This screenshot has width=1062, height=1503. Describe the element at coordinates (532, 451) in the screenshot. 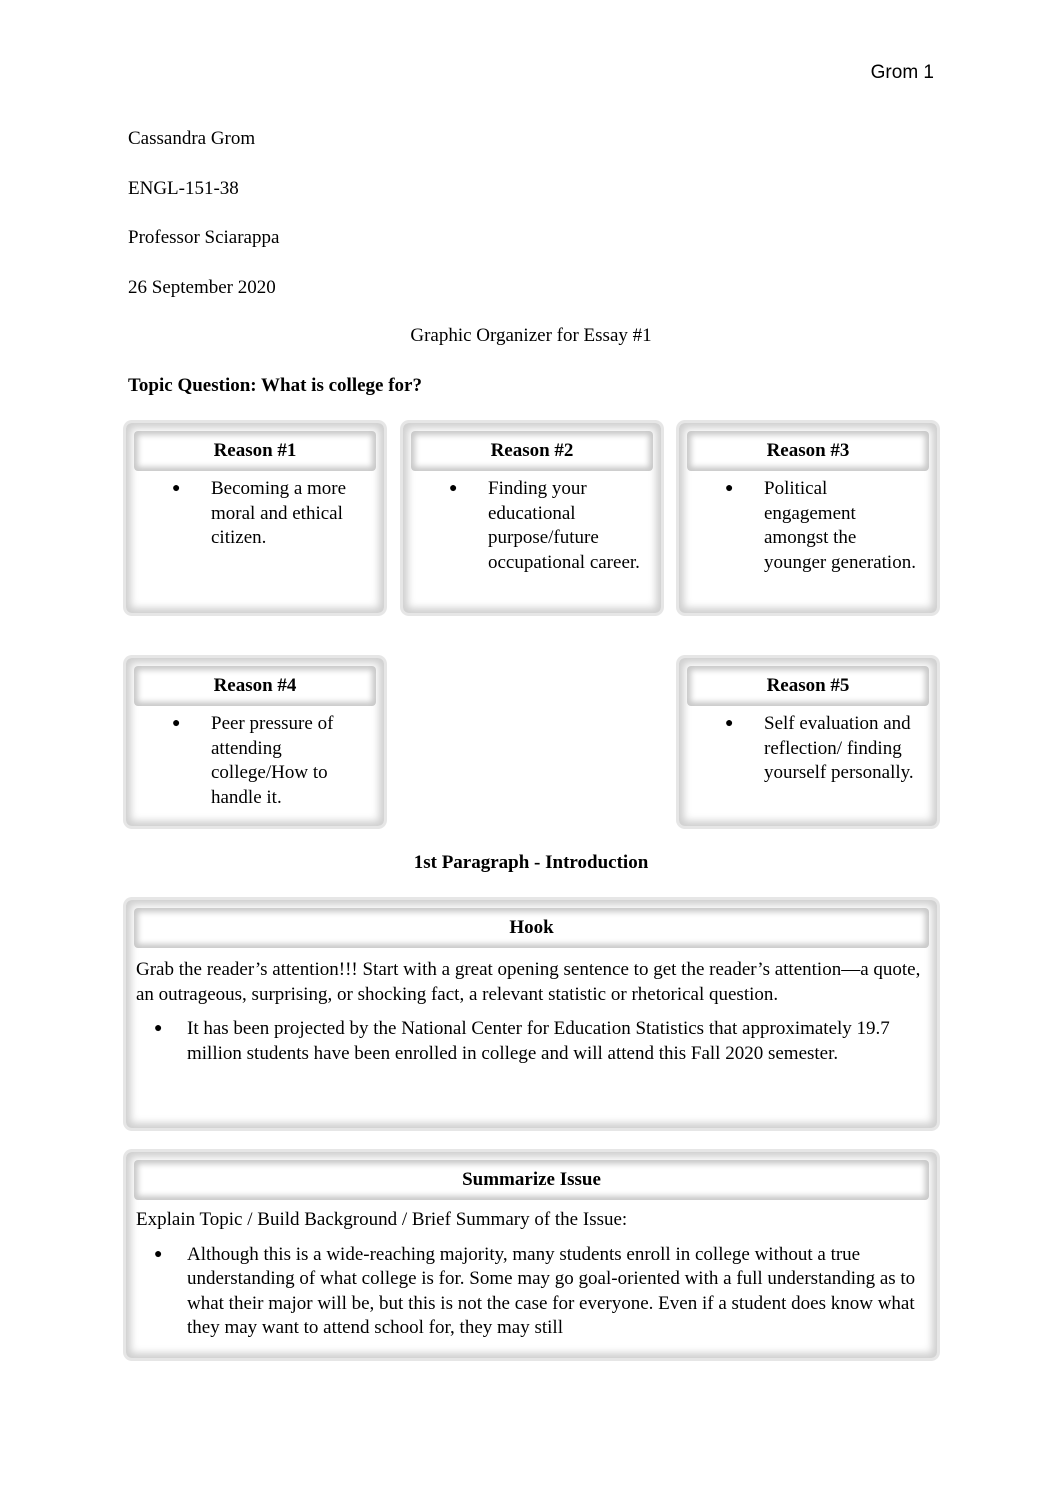

I see `reason-box-header: Reason #2` at that location.